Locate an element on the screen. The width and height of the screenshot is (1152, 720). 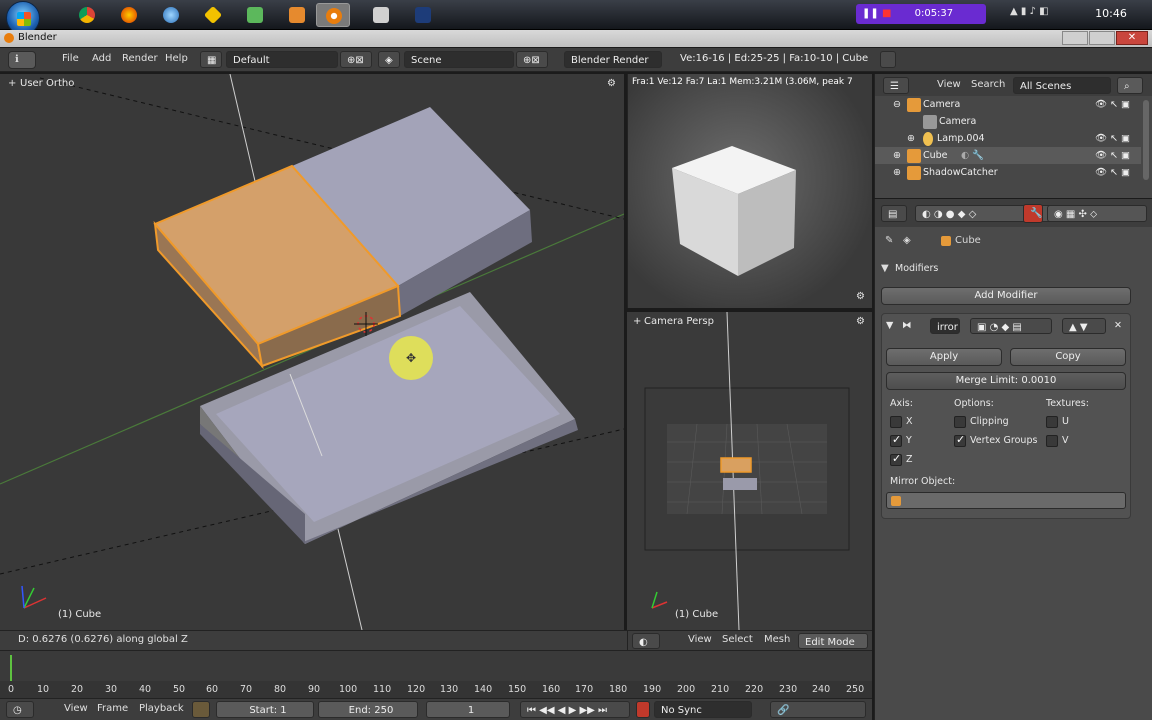
apply-button: Apply is located at coordinates (944, 357).